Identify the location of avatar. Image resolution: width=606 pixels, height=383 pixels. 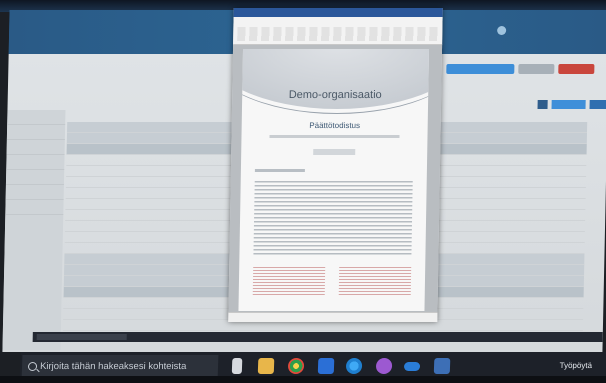
(502, 30).